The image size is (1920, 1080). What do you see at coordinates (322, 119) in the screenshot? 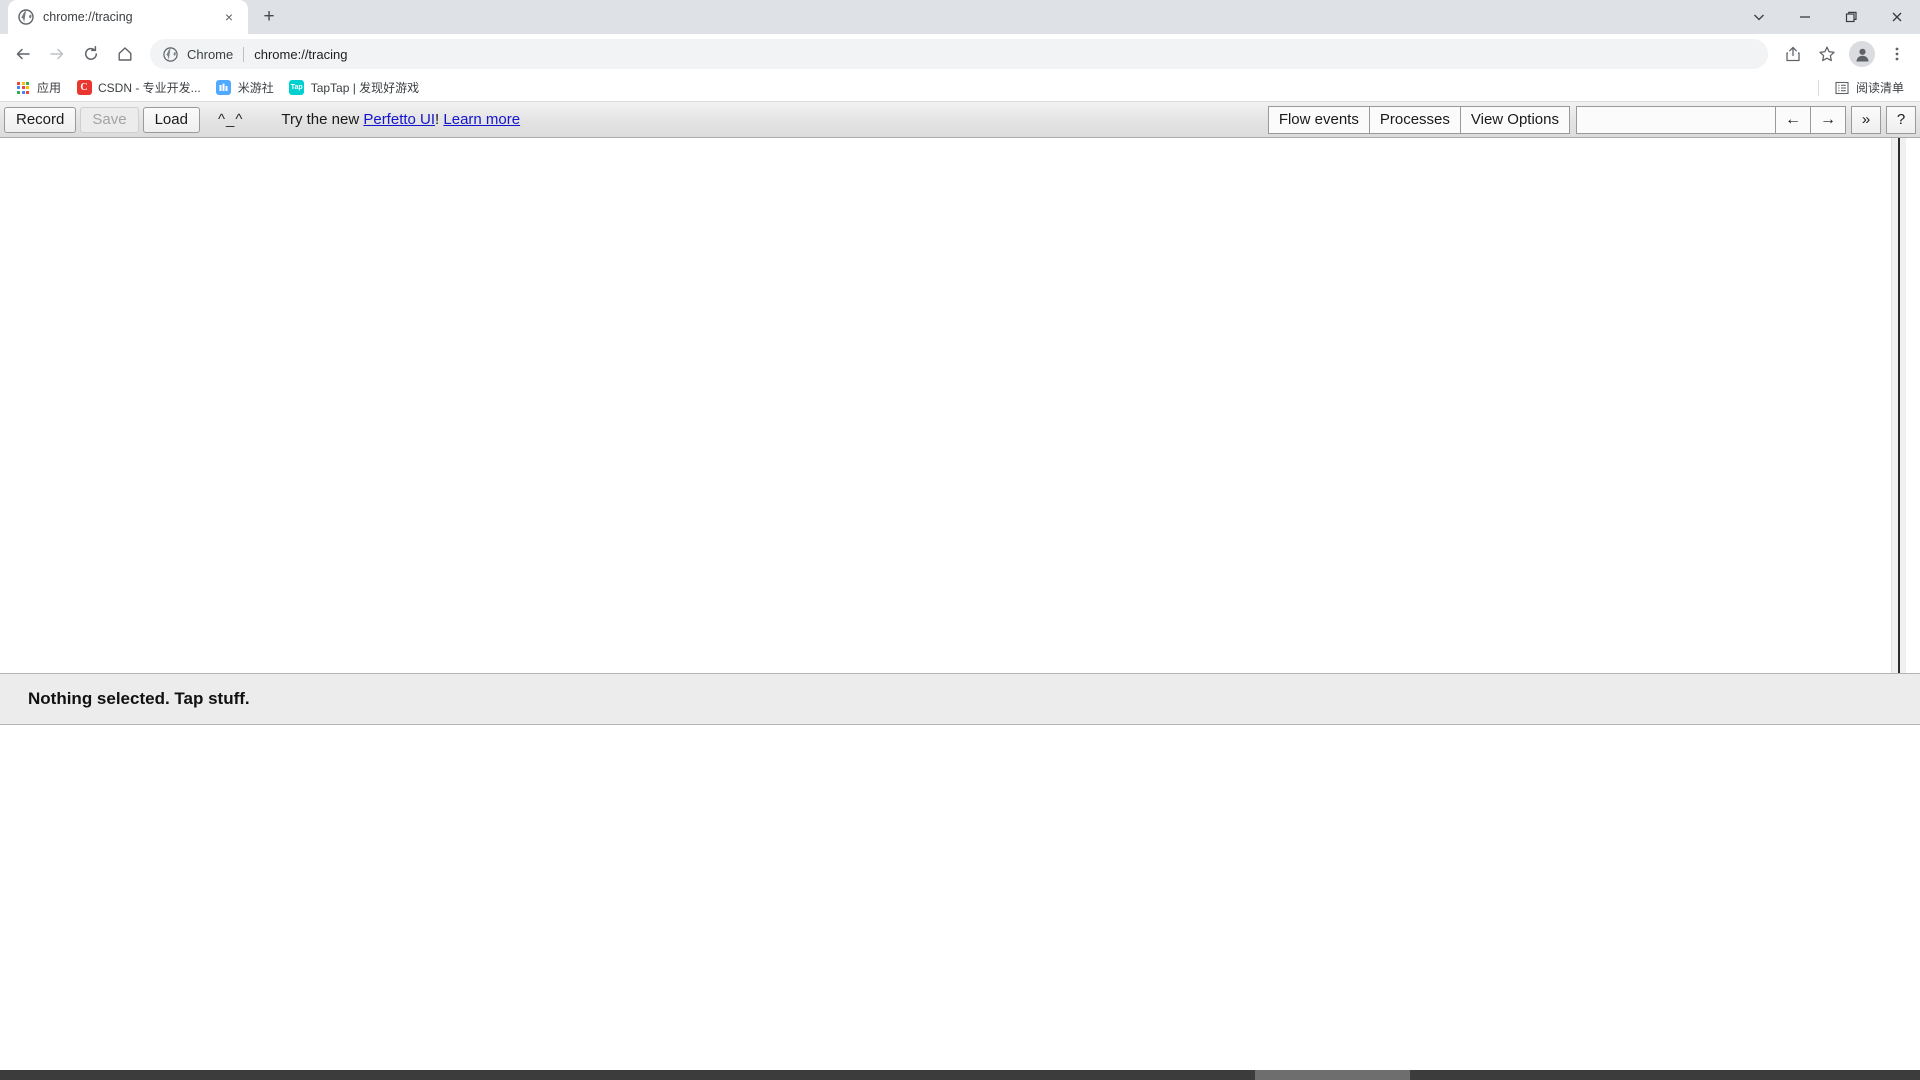
I see `notice-prefix: Try the new` at bounding box center [322, 119].